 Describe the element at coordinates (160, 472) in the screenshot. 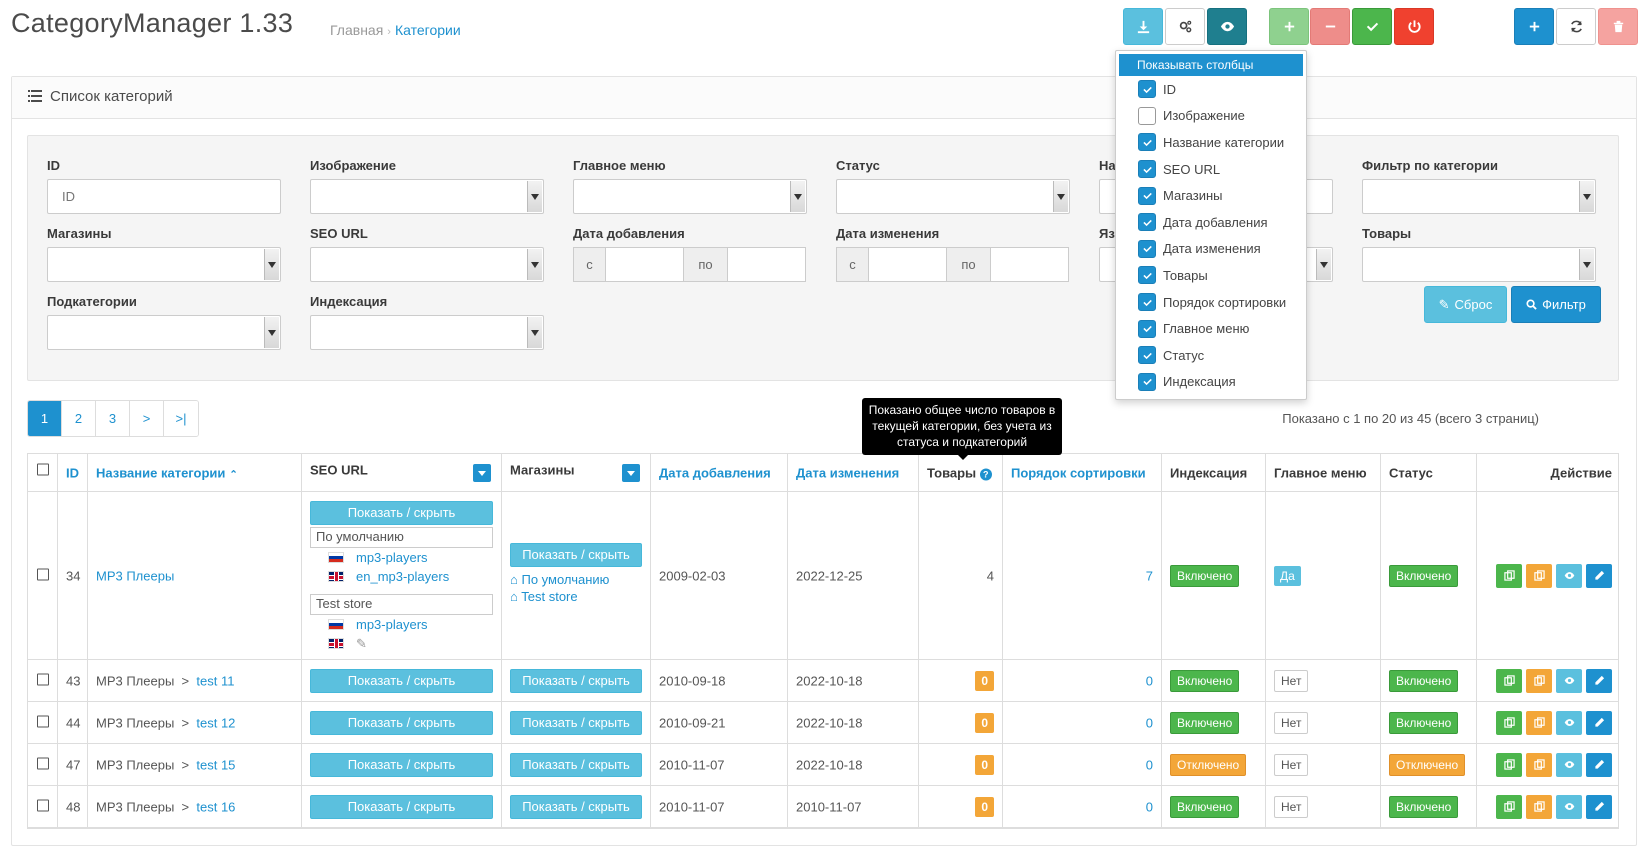

I see `sort-name-link: Название категории` at that location.